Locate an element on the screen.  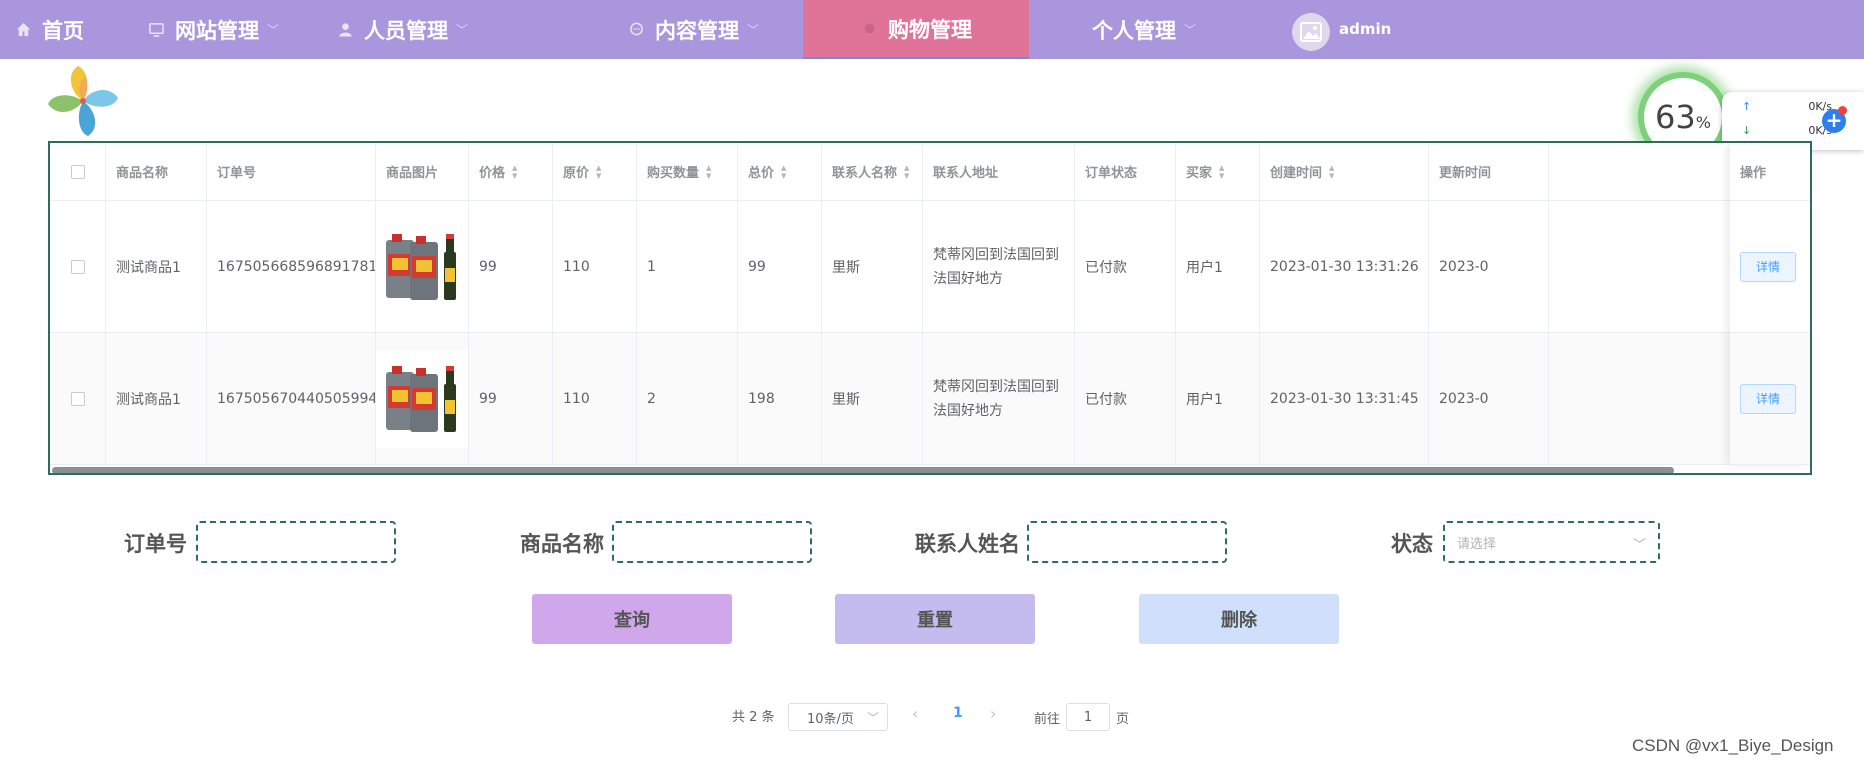
contact-name-input is located at coordinates (1127, 542).